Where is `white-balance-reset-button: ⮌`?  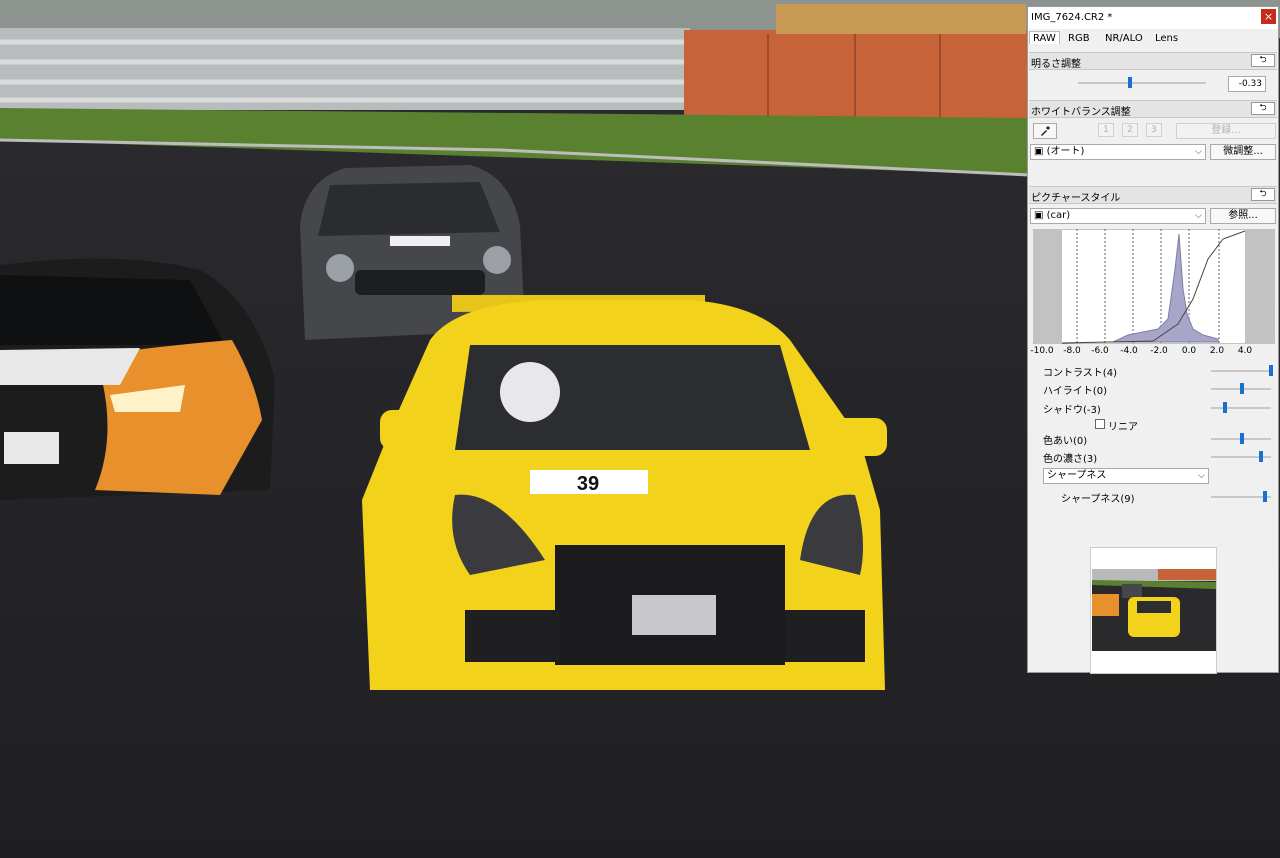
white-balance-reset-button: ⮌ is located at coordinates (1263, 108).